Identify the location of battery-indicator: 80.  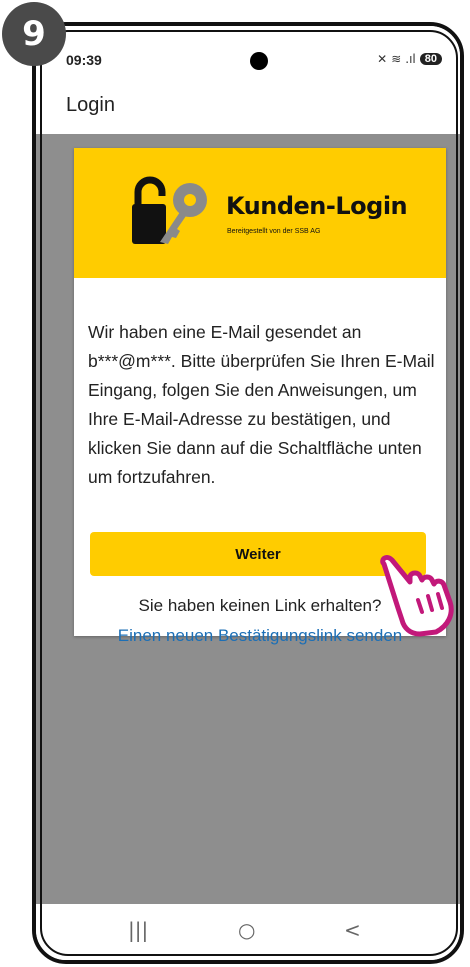
(430, 59).